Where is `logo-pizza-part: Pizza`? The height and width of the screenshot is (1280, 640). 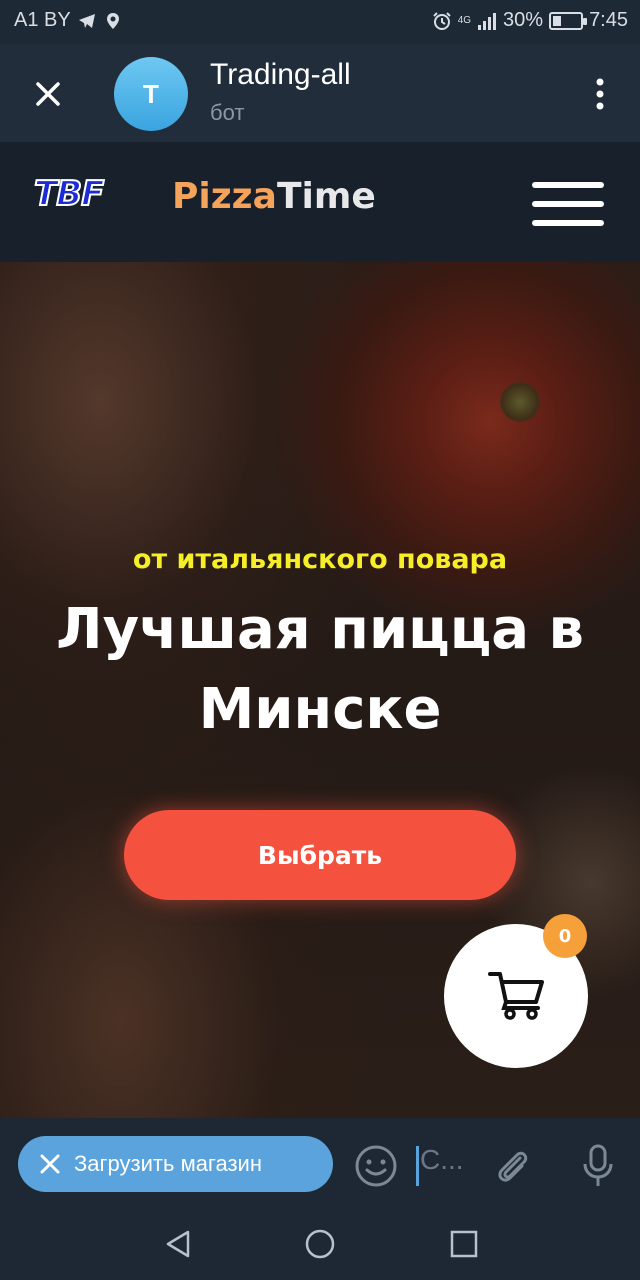
logo-pizza-part: Pizza is located at coordinates (224, 196).